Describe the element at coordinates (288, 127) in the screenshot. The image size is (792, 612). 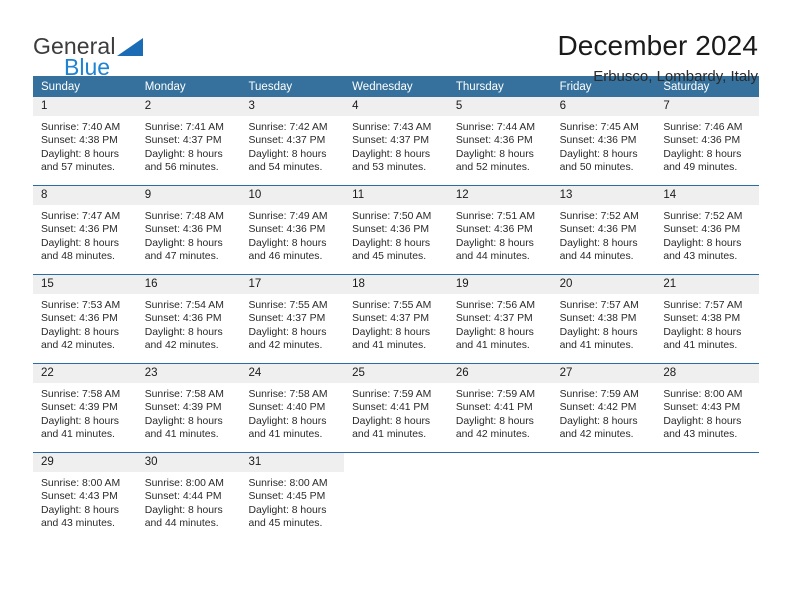
I see `sunrise-text: Sunrise: 7:42 AM` at that location.